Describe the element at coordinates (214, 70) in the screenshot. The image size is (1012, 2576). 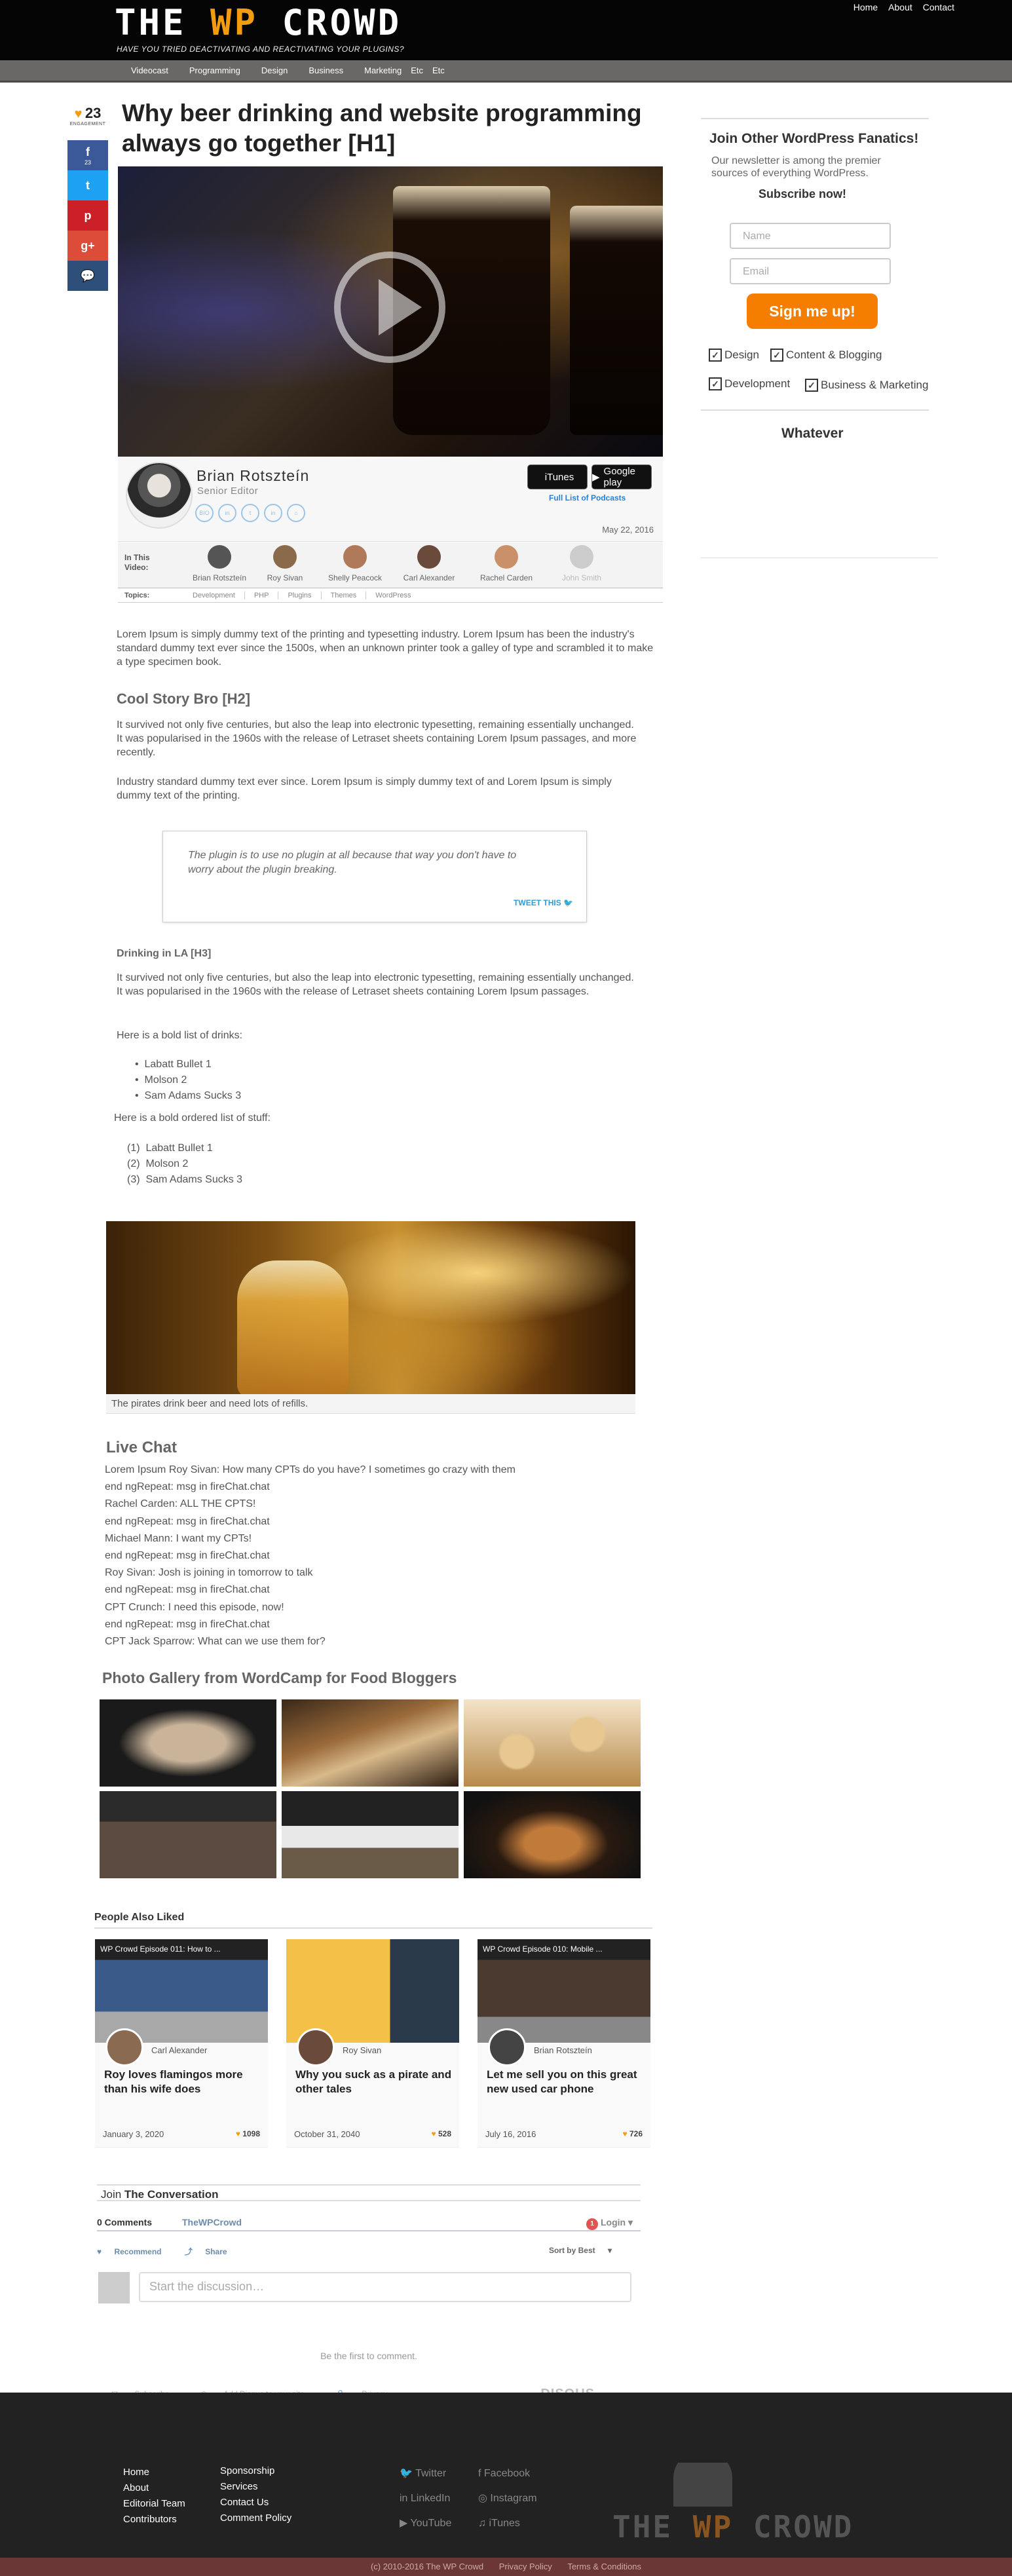
I see `nav-programming: Programming` at that location.